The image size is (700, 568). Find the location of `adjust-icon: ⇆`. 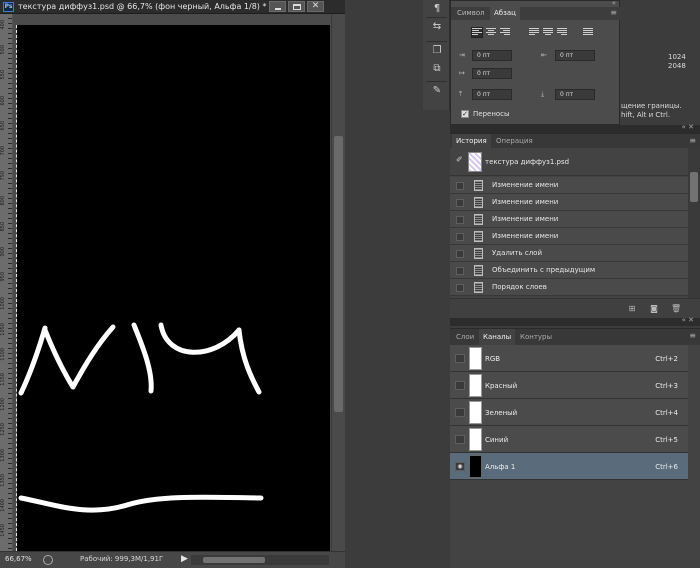

adjust-icon: ⇆ is located at coordinates (437, 27).